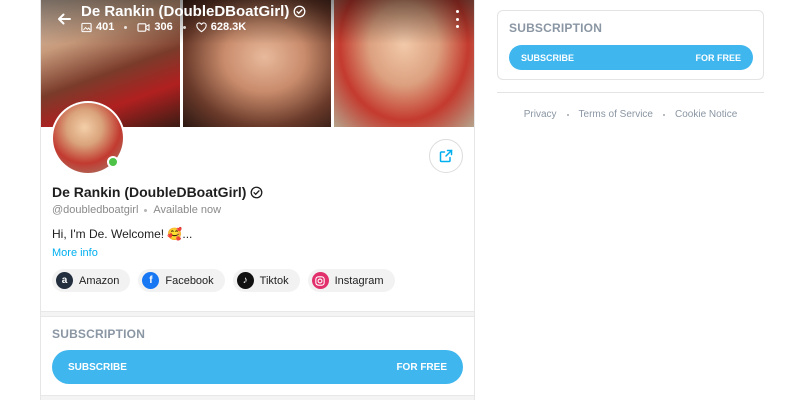  What do you see at coordinates (86, 27) in the screenshot?
I see `image-icon` at bounding box center [86, 27].